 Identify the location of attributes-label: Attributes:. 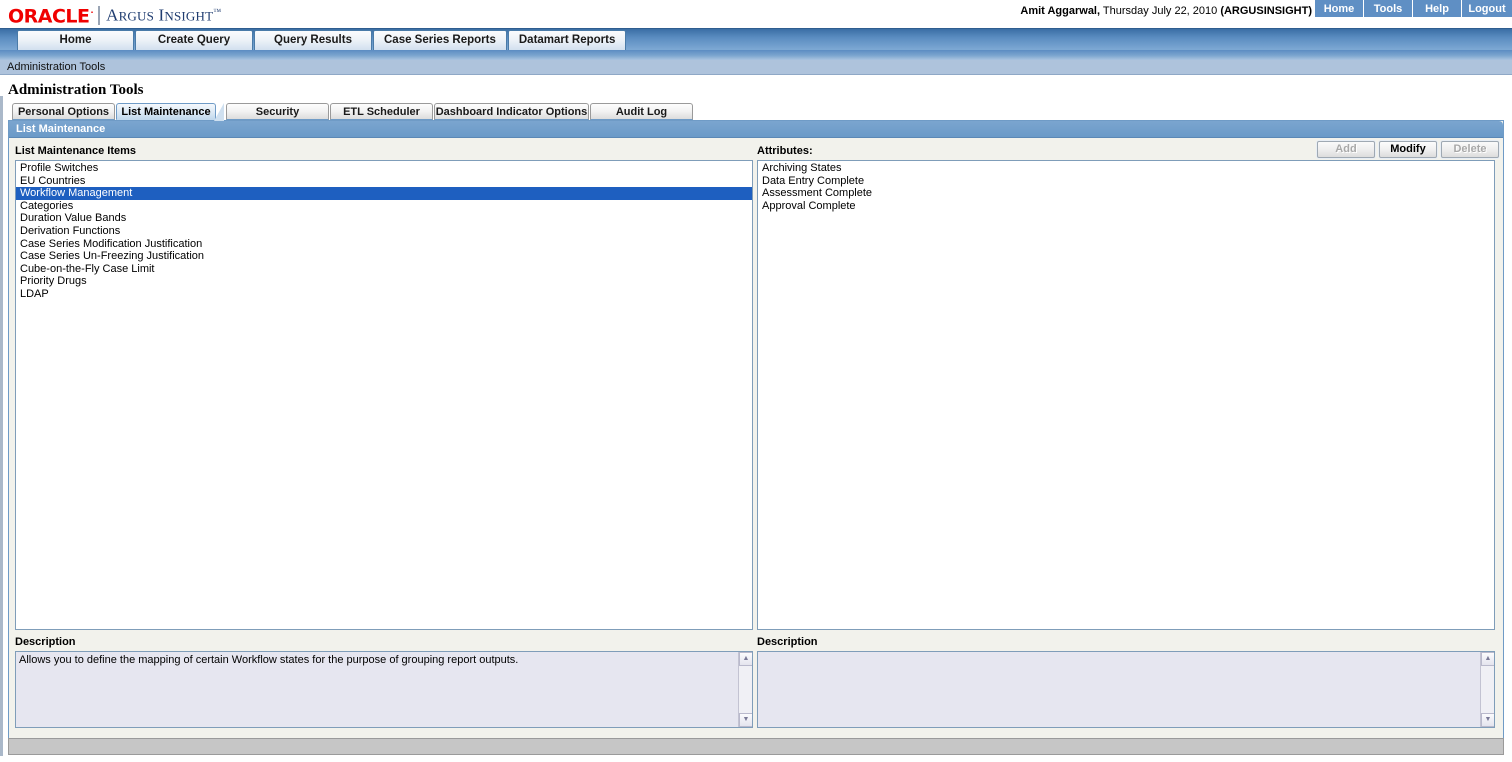
(785, 151).